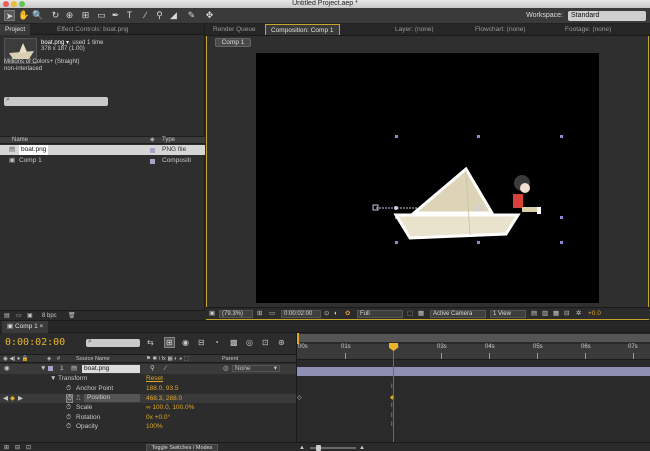  What do you see at coordinates (111, 368) in the screenshot?
I see `layer-name: boat.png` at bounding box center [111, 368].